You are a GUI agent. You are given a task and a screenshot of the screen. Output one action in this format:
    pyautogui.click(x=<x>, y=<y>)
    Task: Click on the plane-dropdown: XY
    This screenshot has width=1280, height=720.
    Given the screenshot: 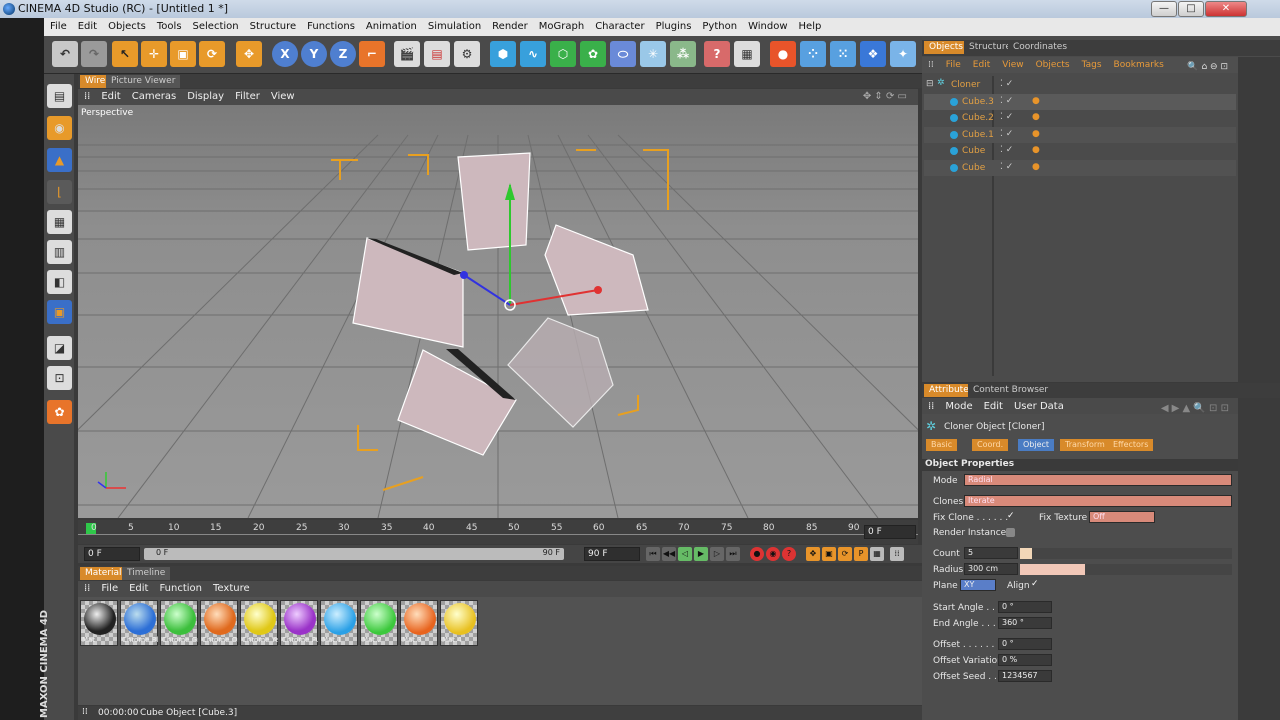 What is the action you would take?
    pyautogui.click(x=978, y=585)
    